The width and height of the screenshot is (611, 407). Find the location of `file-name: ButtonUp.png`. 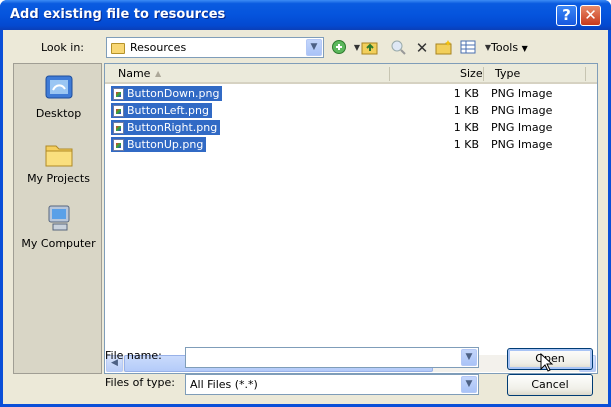

file-name: ButtonUp.png is located at coordinates (159, 144).